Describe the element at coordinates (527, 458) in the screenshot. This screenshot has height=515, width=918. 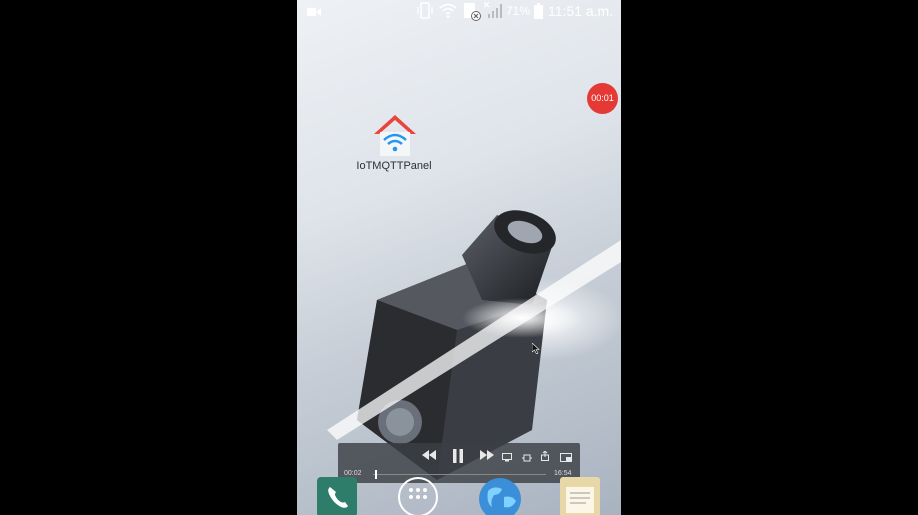
I see `aspect-ratio-icon` at that location.